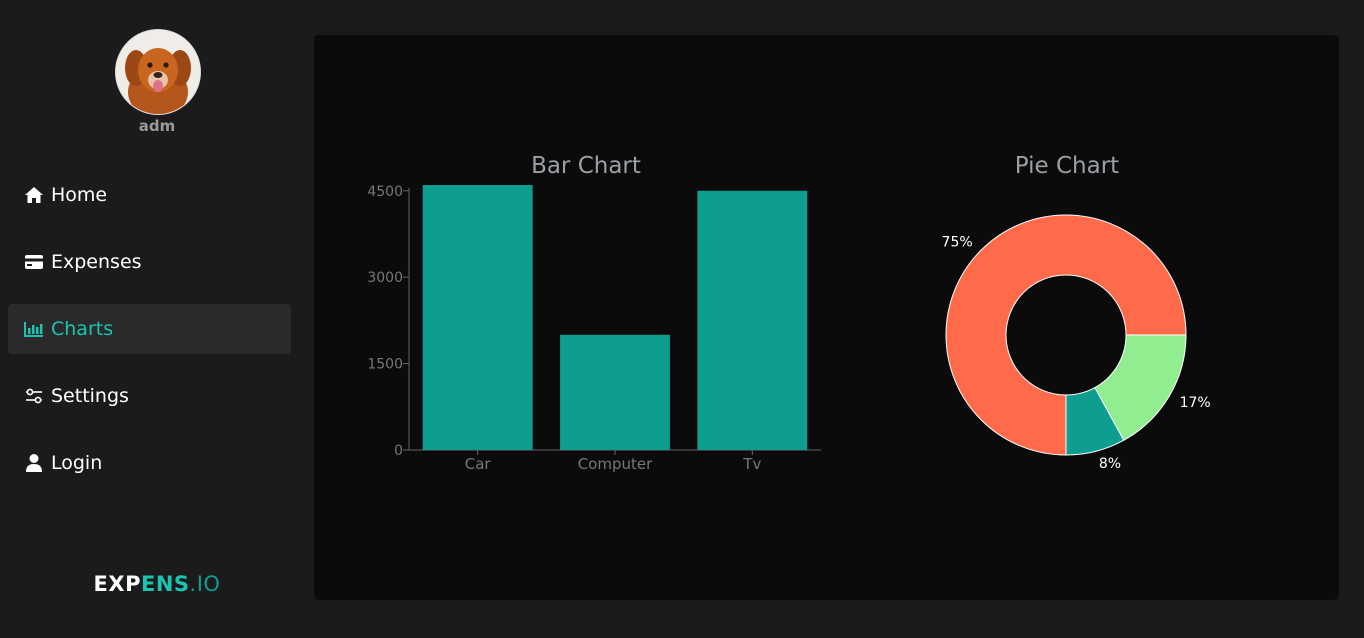 The image size is (1364, 638). I want to click on bar-y-tick-label: 0, so click(398, 451).